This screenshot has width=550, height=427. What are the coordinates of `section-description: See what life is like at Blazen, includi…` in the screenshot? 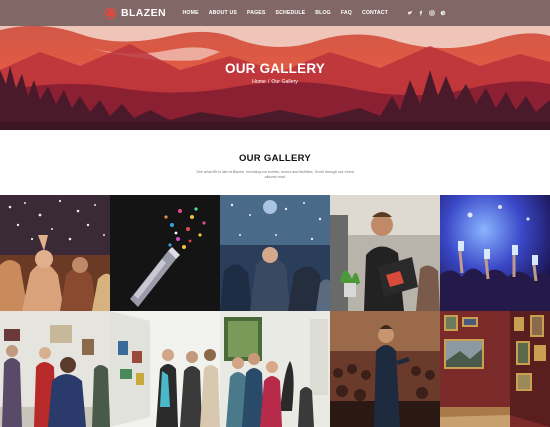 It's located at (275, 175).